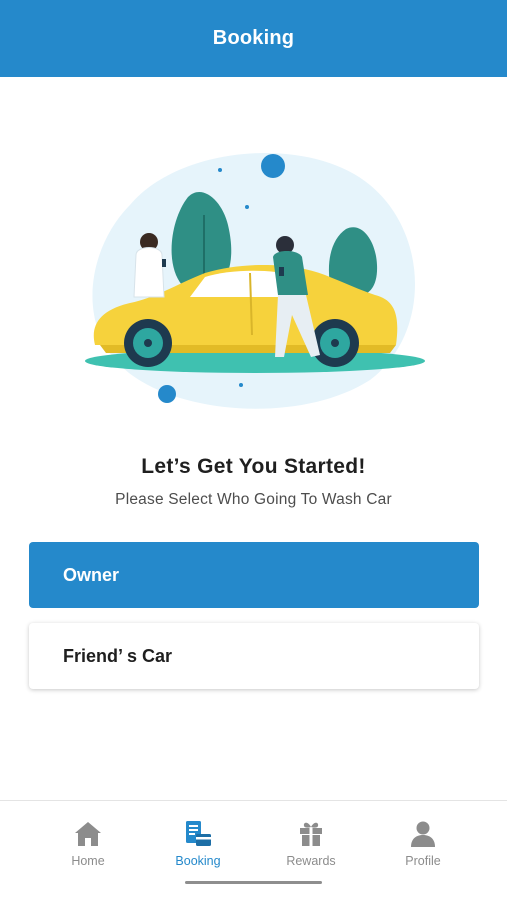 The height and width of the screenshot is (900, 507). What do you see at coordinates (253, 882) in the screenshot?
I see `home-indicator` at bounding box center [253, 882].